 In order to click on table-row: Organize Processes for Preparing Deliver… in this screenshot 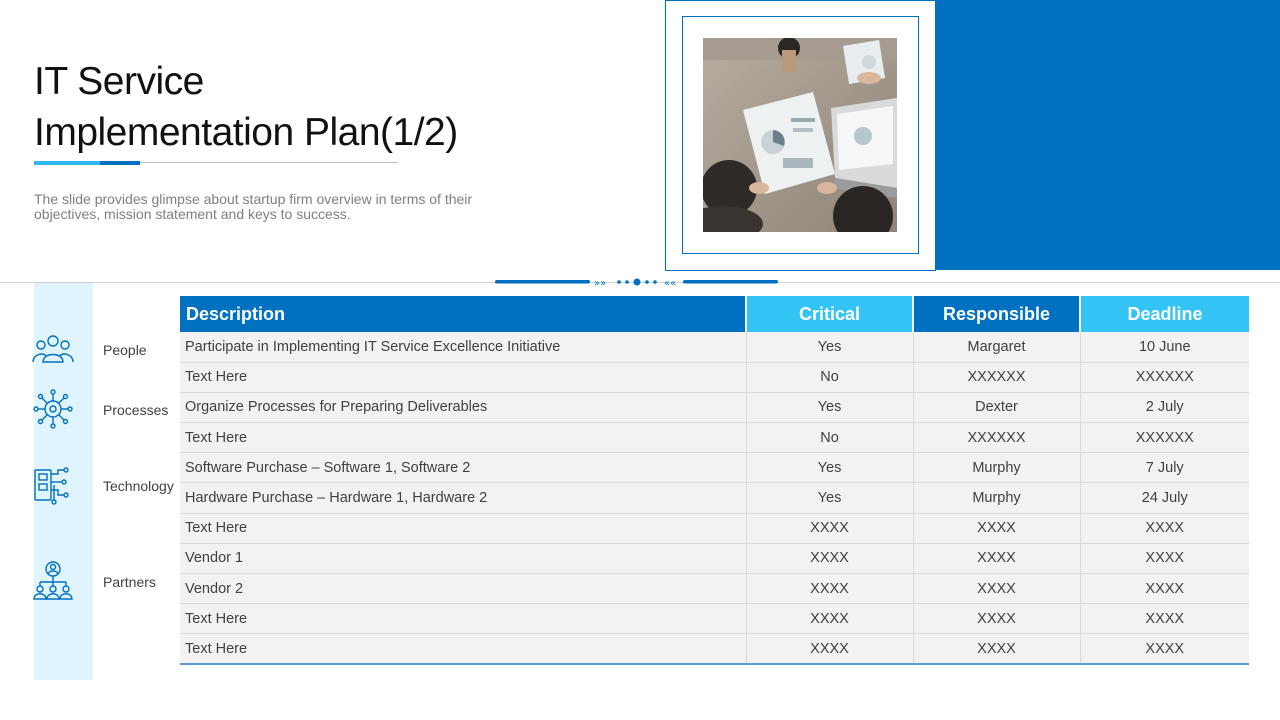, I will do `click(714, 408)`.